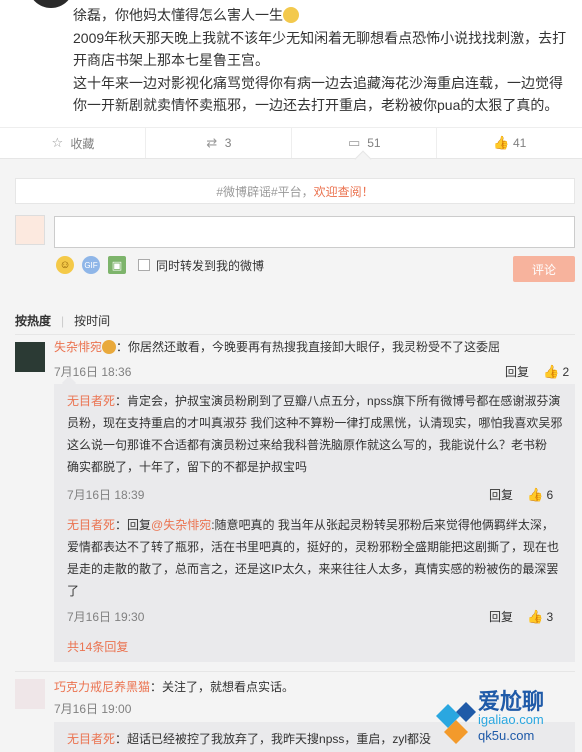 The height and width of the screenshot is (752, 582). I want to click on repost-count: 3, so click(228, 143).